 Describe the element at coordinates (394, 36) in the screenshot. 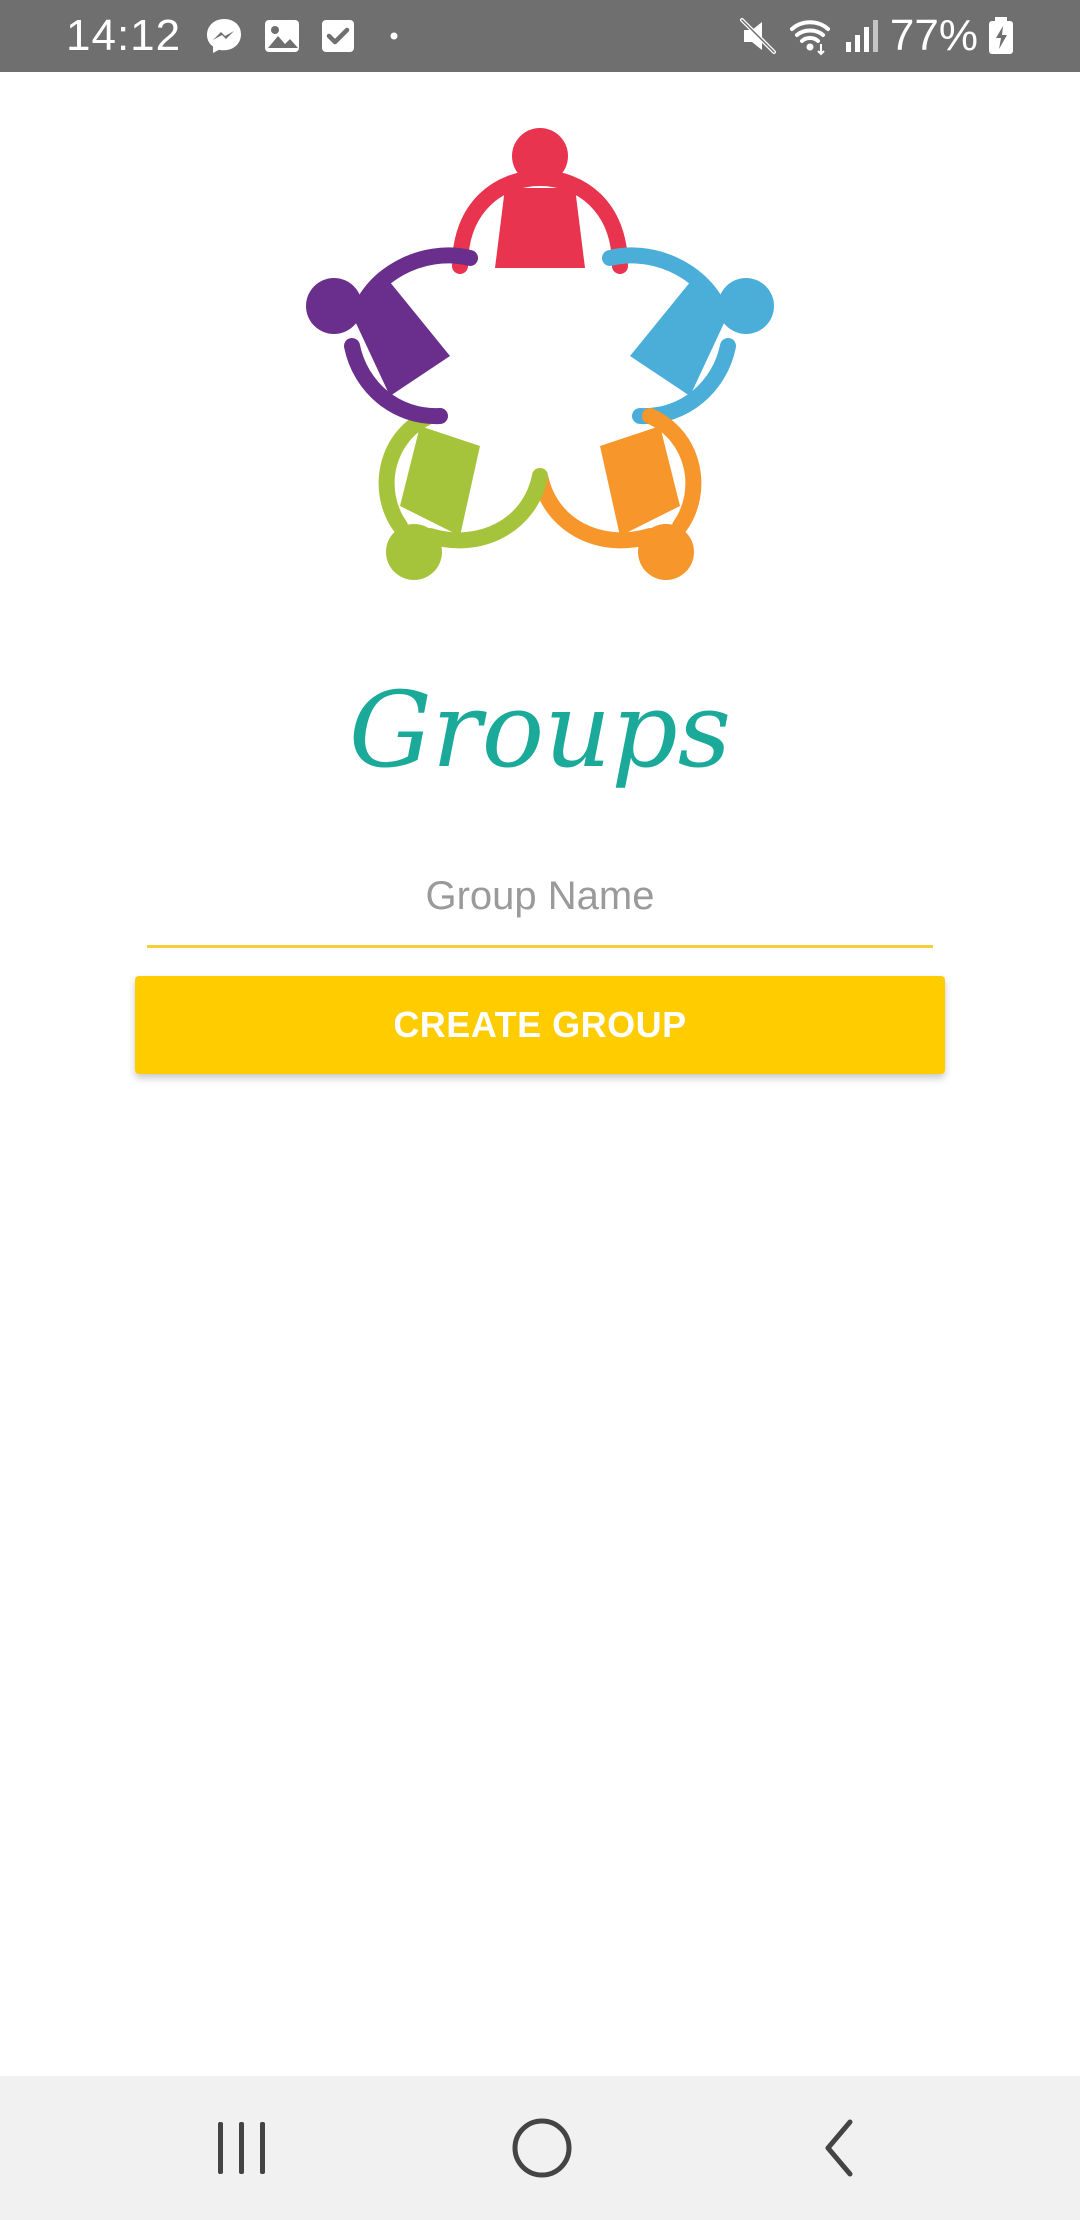

I see `dot-icon` at that location.